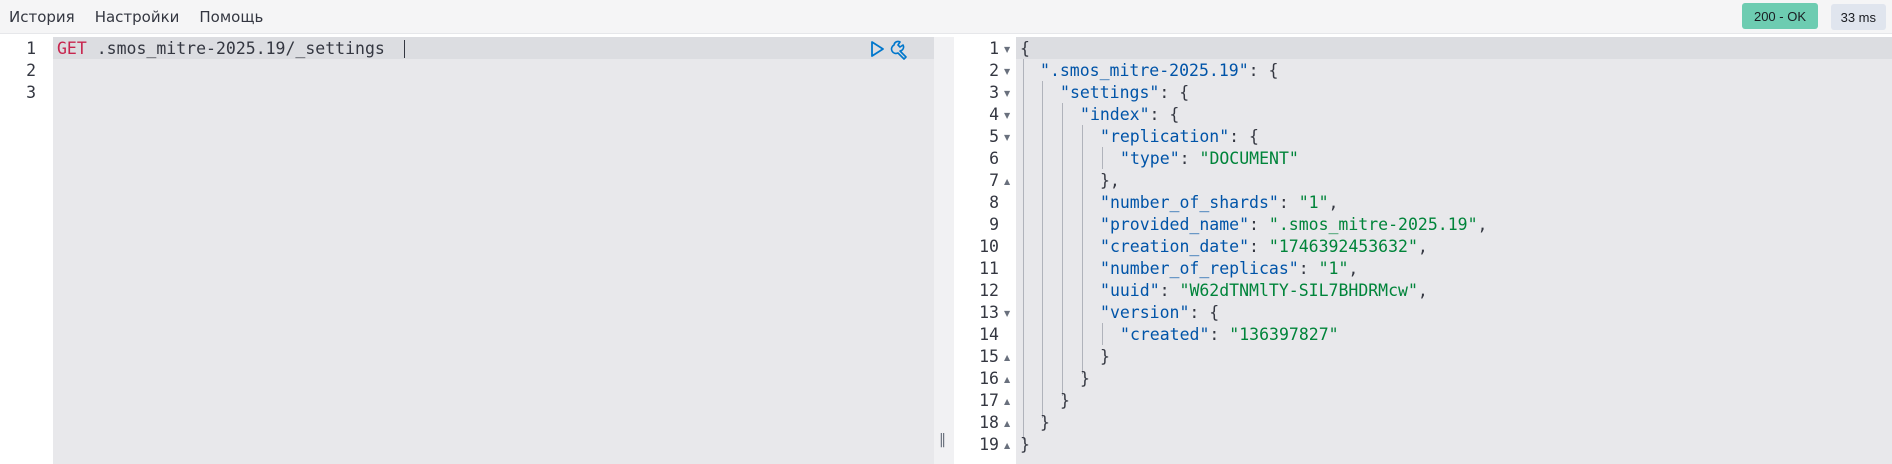 Image resolution: width=1892 pixels, height=464 pixels. Describe the element at coordinates (989, 378) in the screenshot. I see `response-line-number: 16` at that location.